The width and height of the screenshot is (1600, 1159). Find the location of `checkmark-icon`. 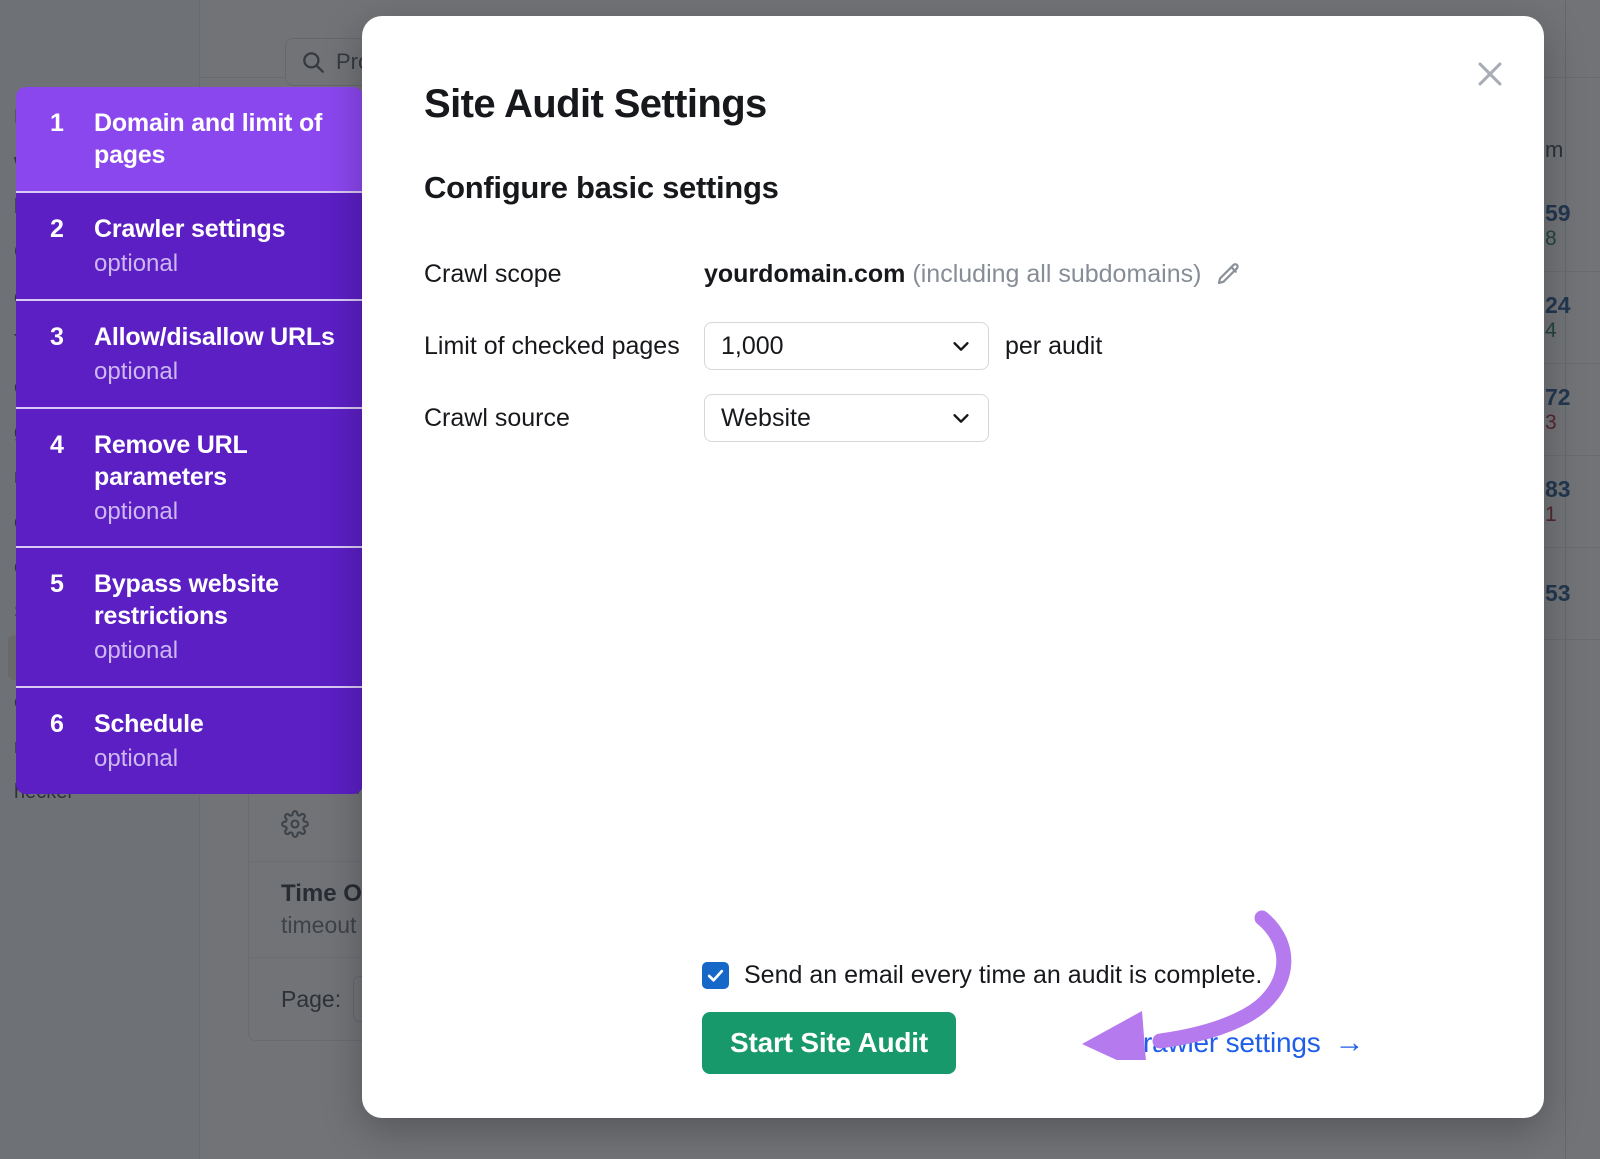

checkmark-icon is located at coordinates (715, 975).